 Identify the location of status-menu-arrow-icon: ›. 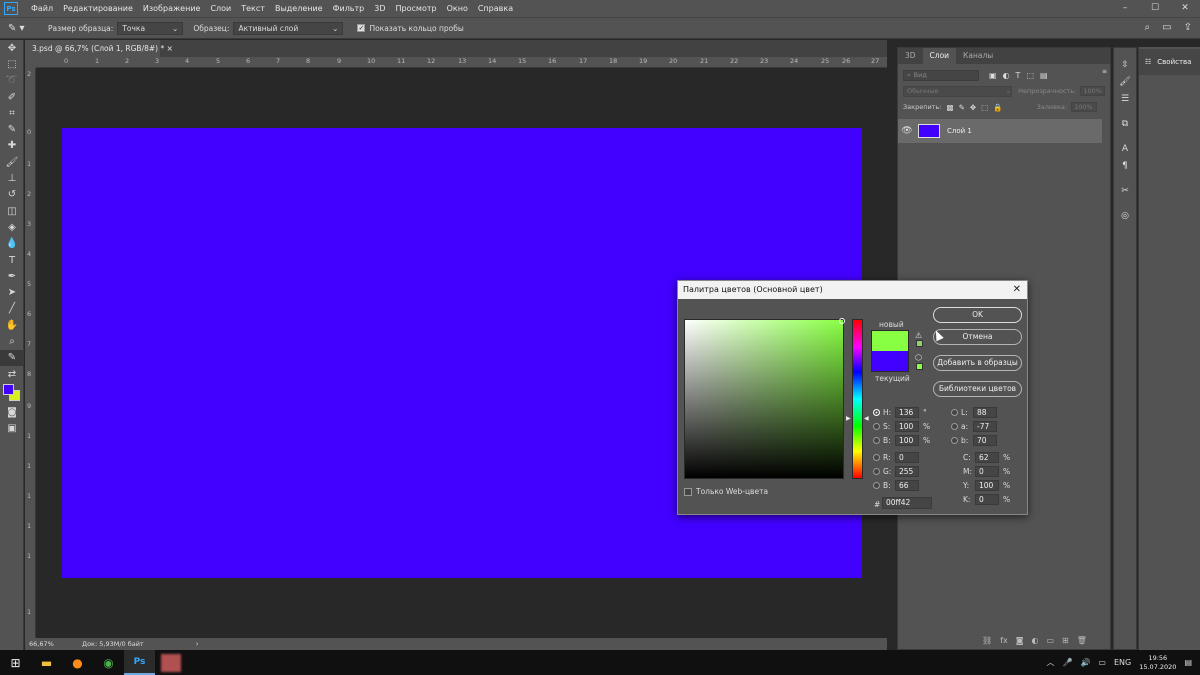
(197, 644).